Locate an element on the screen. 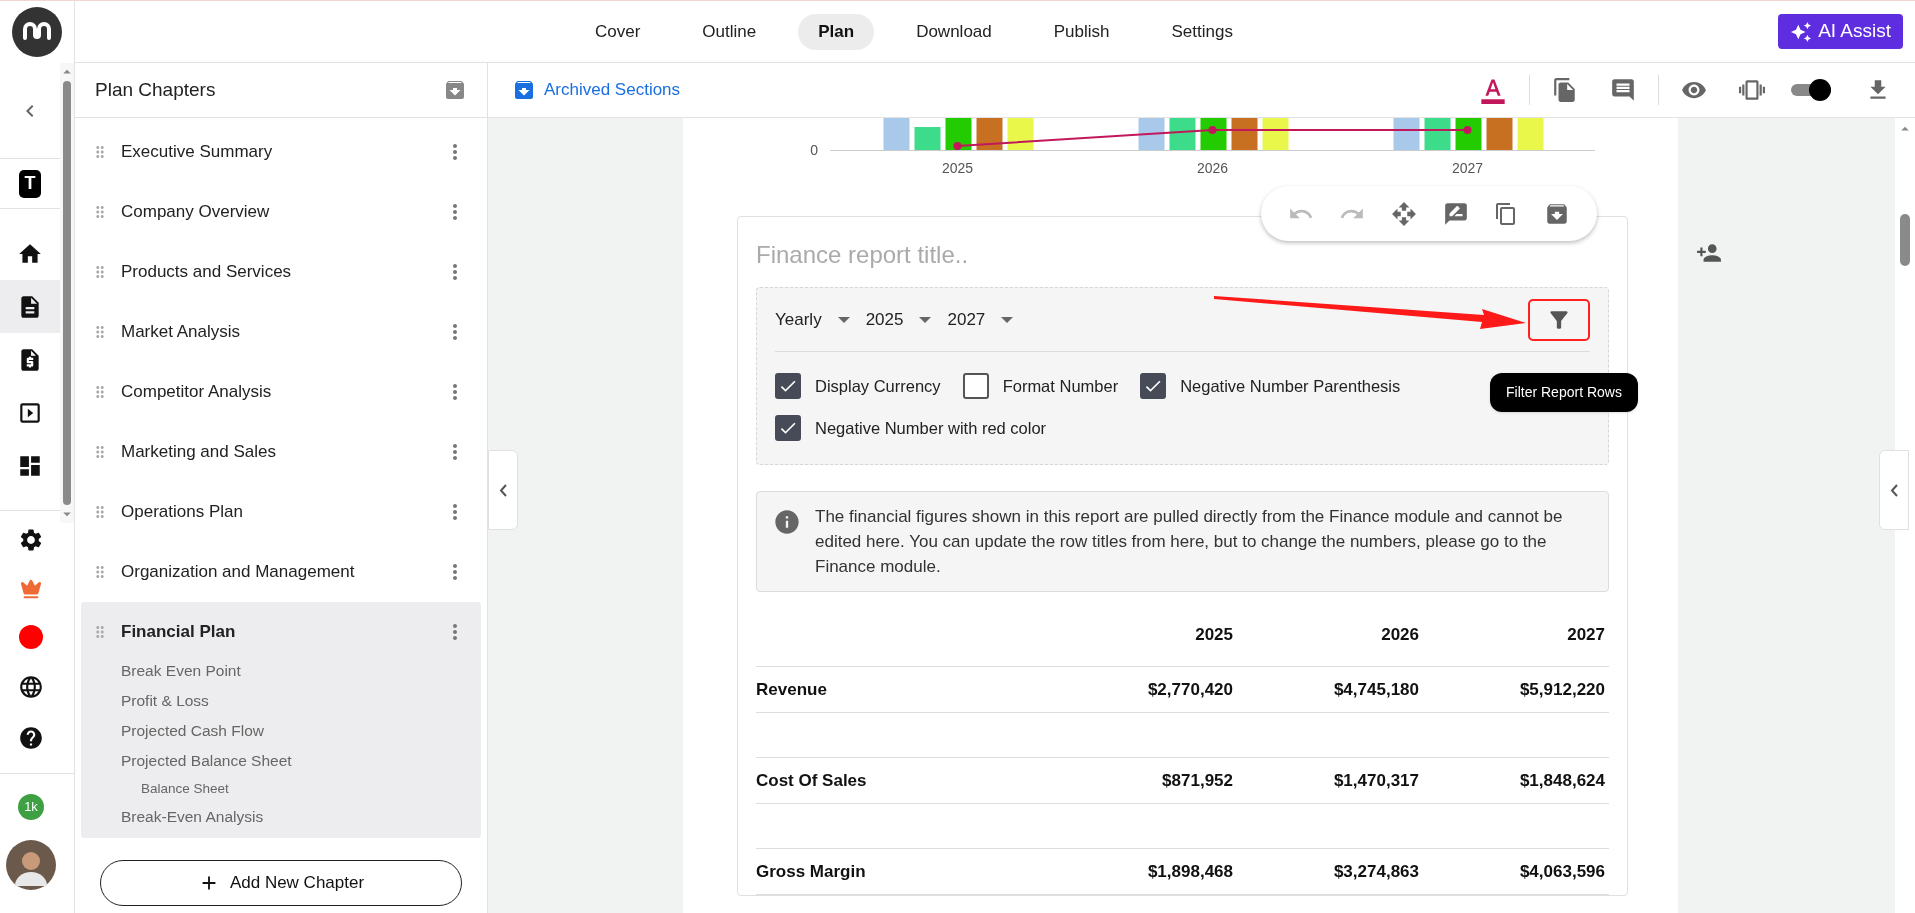 The width and height of the screenshot is (1915, 913). move-icon is located at coordinates (1404, 213).